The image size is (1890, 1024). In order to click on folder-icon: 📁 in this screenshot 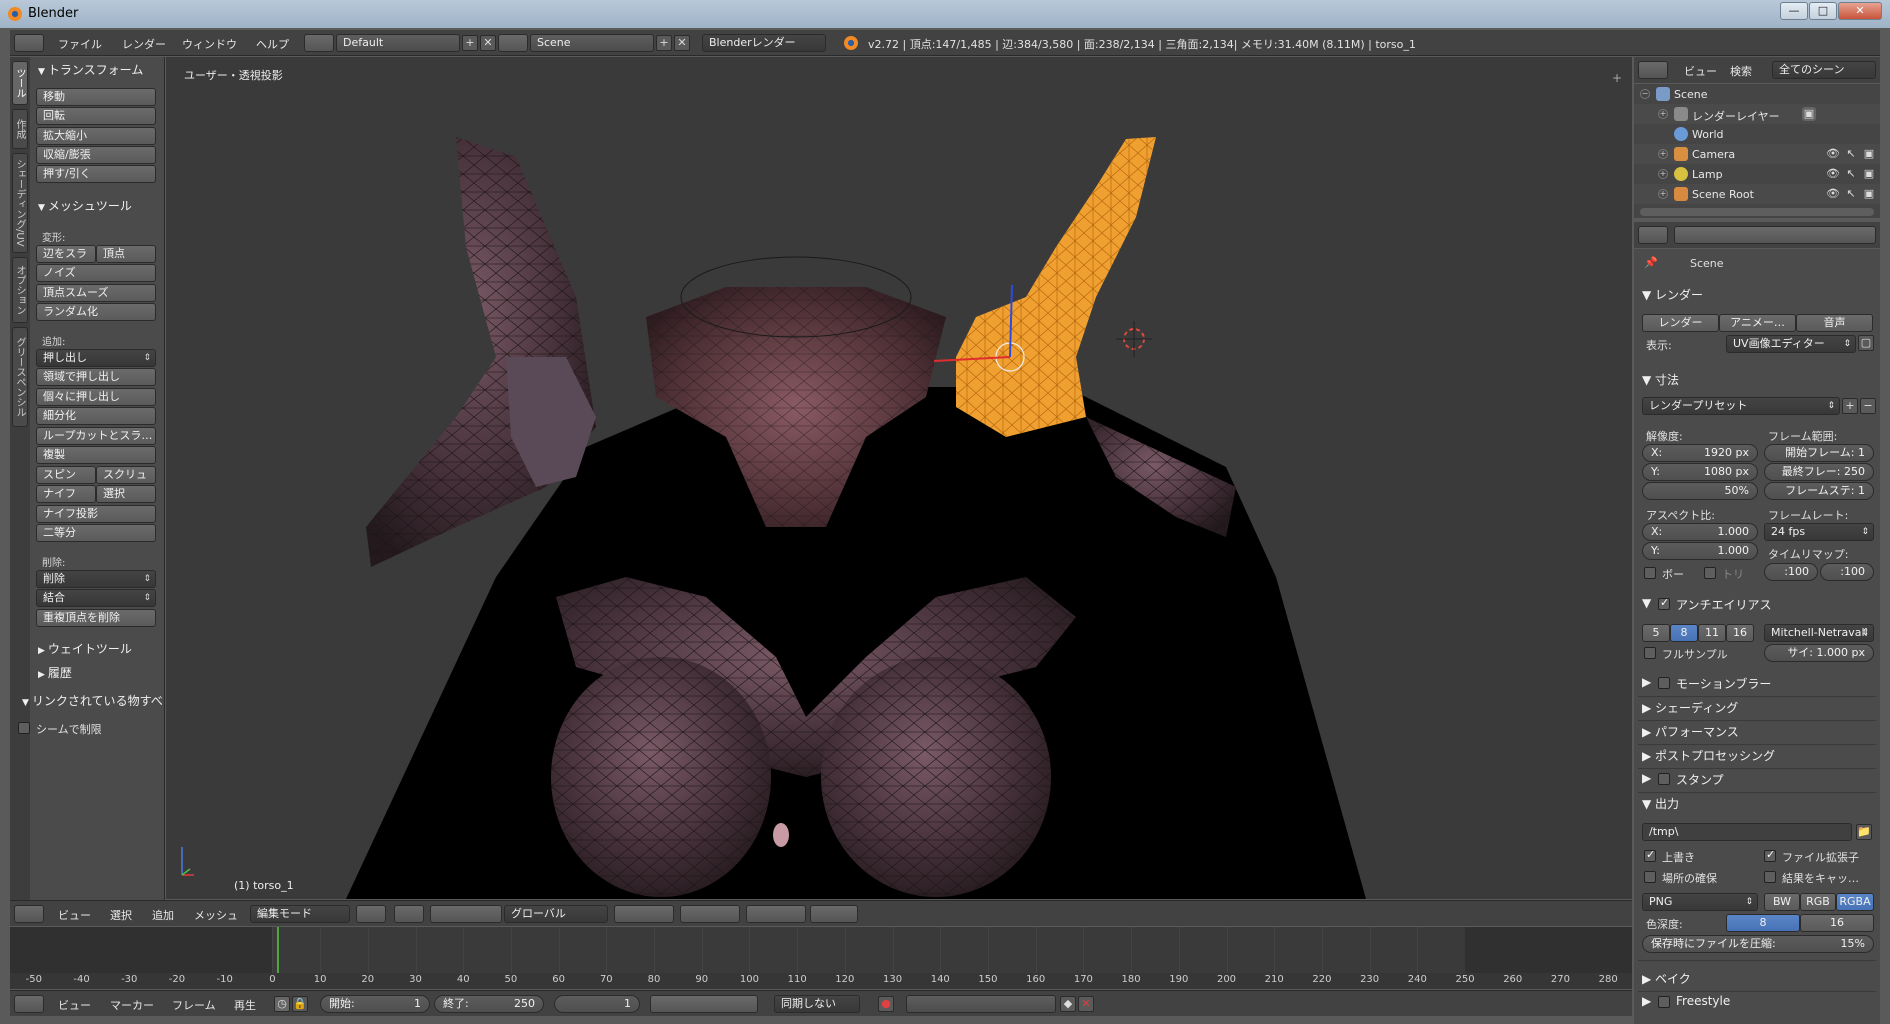, I will do `click(1864, 832)`.